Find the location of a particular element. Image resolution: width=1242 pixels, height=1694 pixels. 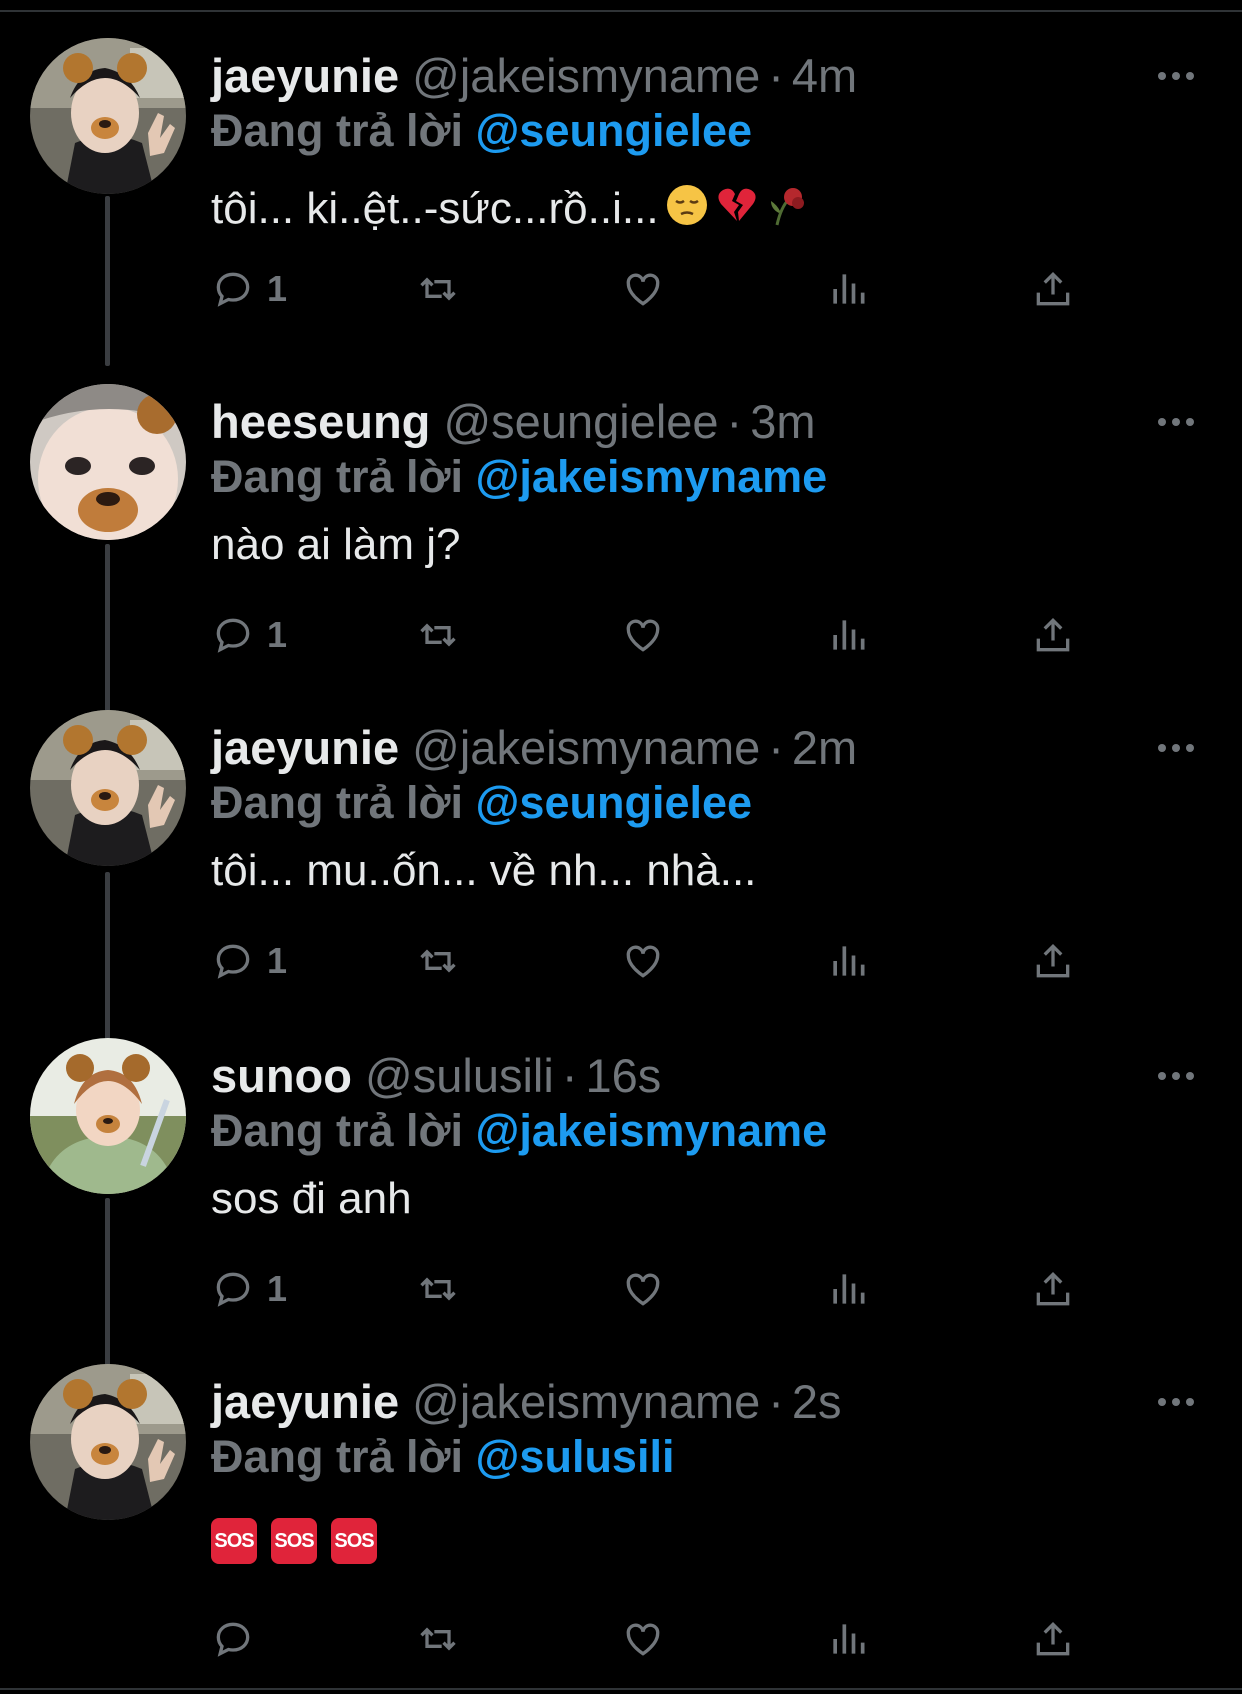

user-handle: @seungielee is located at coordinates (580, 421).